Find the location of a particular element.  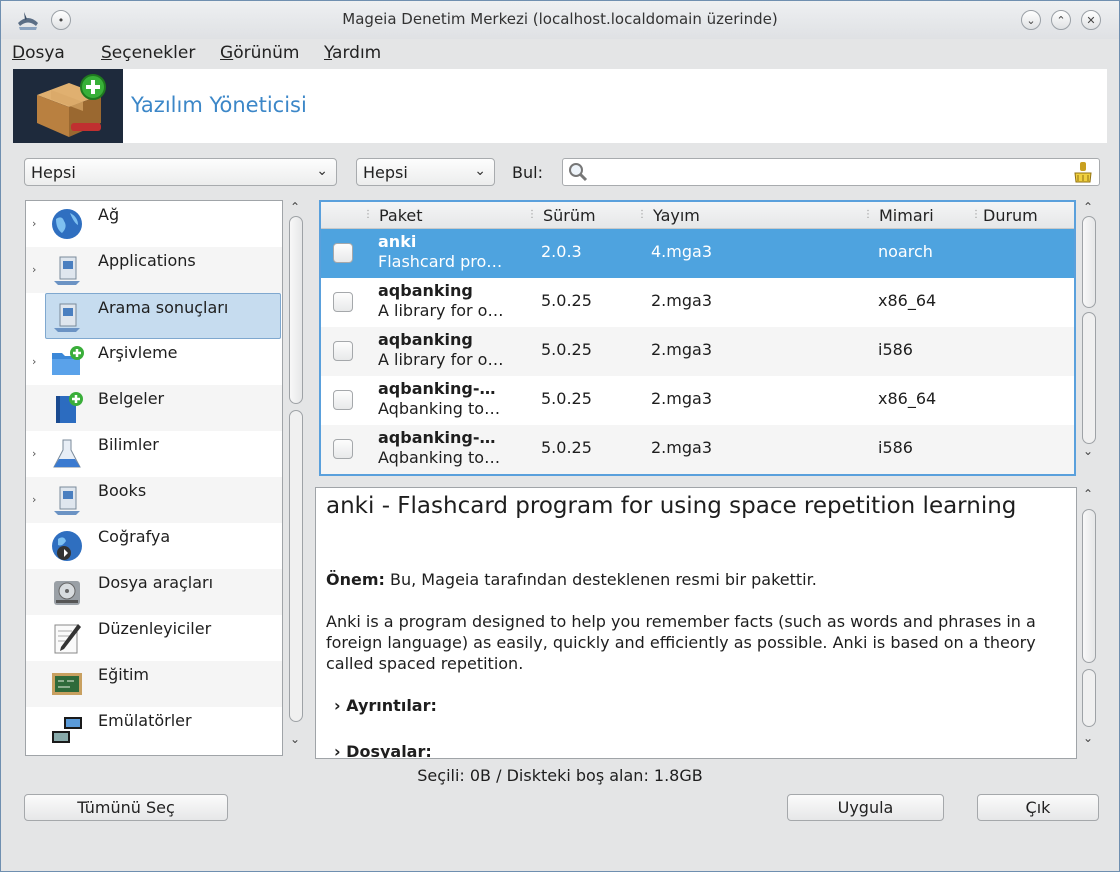

category-label: Coğrafya is located at coordinates (134, 536).